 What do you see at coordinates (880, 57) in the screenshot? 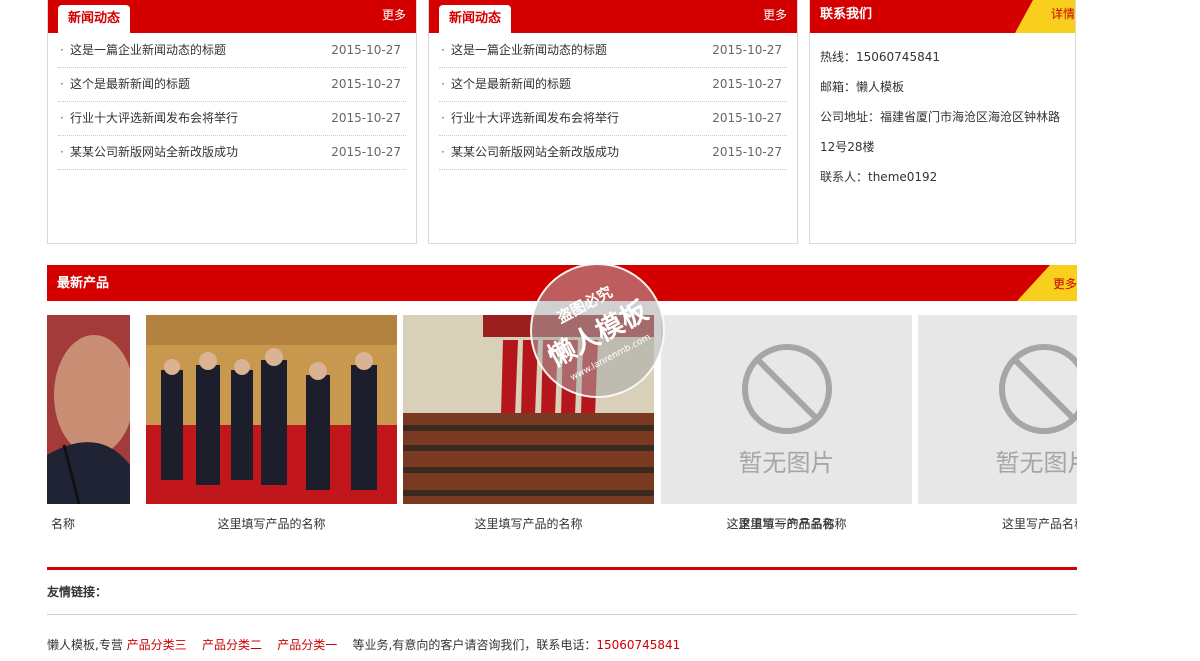
I see `contact-hotline: 热线：15060745841` at bounding box center [880, 57].